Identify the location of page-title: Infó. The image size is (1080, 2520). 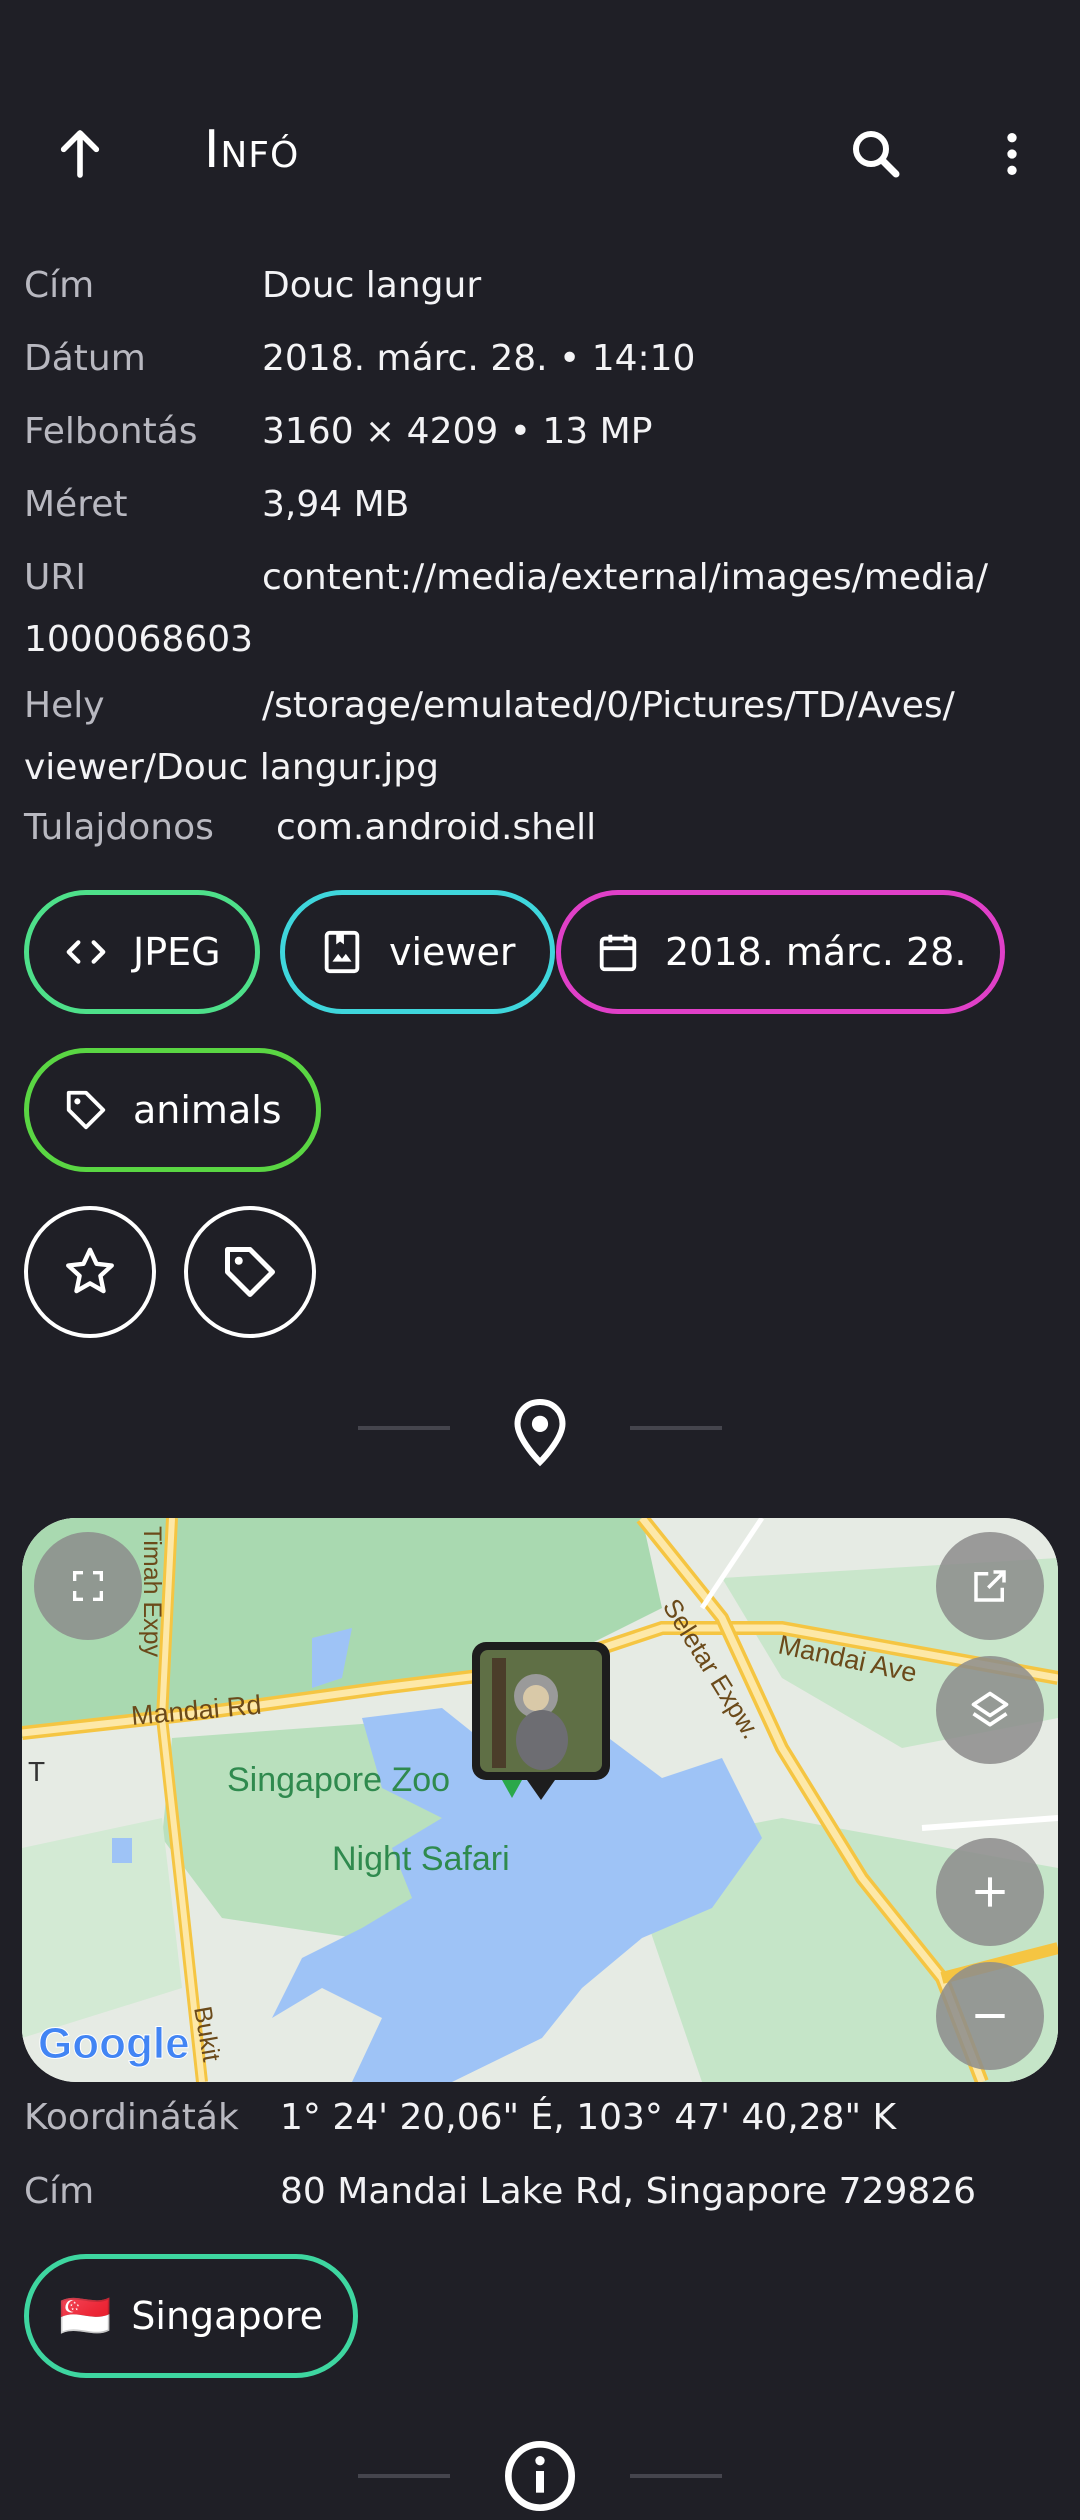
(252, 150).